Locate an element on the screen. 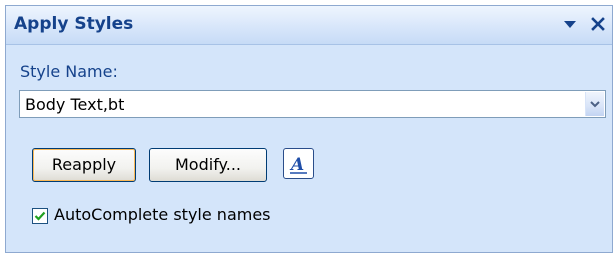  chevron-down-icon is located at coordinates (595, 104).